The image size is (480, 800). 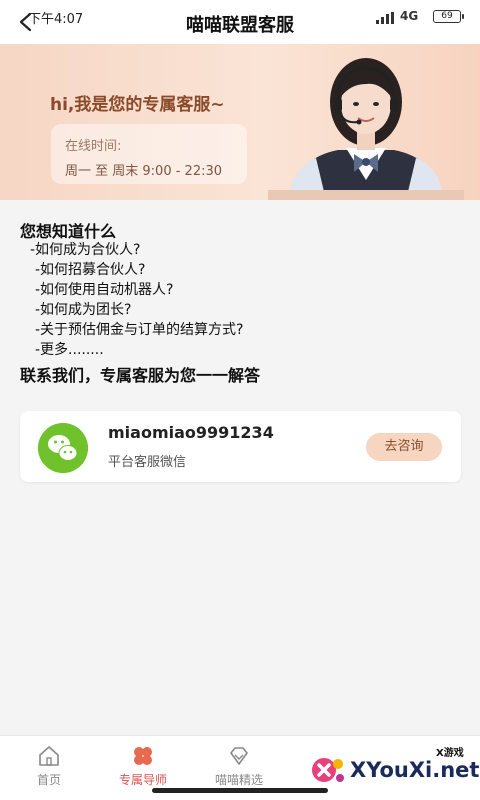 What do you see at coordinates (63, 448) in the screenshot?
I see `wechat-icon` at bounding box center [63, 448].